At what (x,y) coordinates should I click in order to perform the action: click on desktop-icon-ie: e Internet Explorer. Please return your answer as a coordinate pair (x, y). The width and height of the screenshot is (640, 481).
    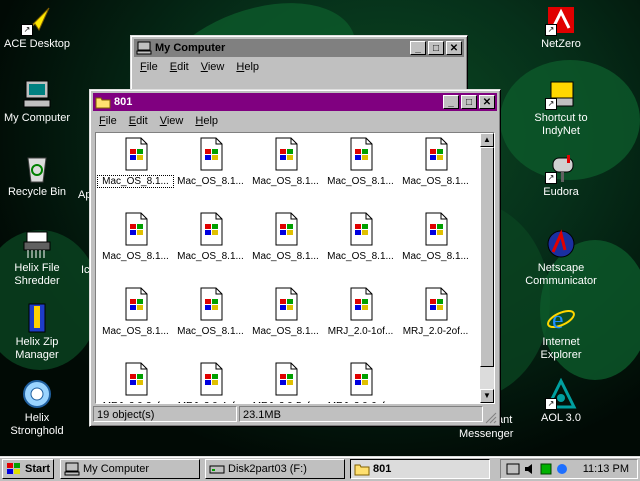
    Looking at the image, I should click on (561, 332).